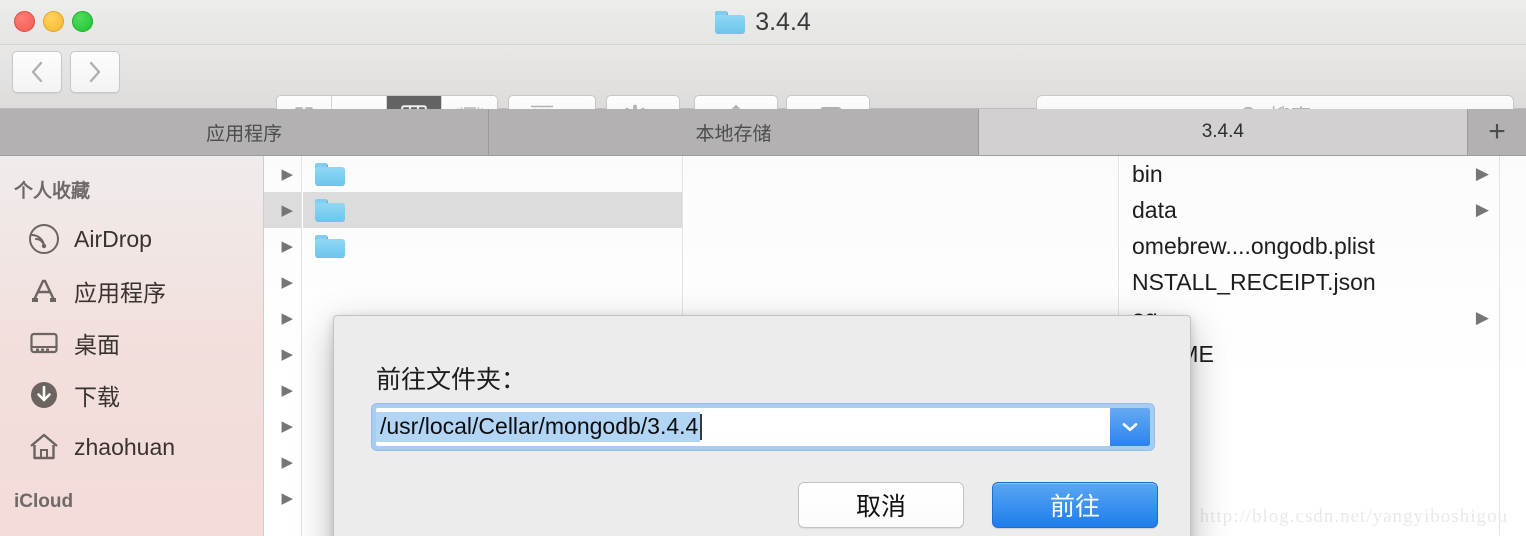 This screenshot has width=1526, height=536. What do you see at coordinates (1353, 516) in the screenshot?
I see `watermark: http://blog.csdn.net/yangyiboshigou` at bounding box center [1353, 516].